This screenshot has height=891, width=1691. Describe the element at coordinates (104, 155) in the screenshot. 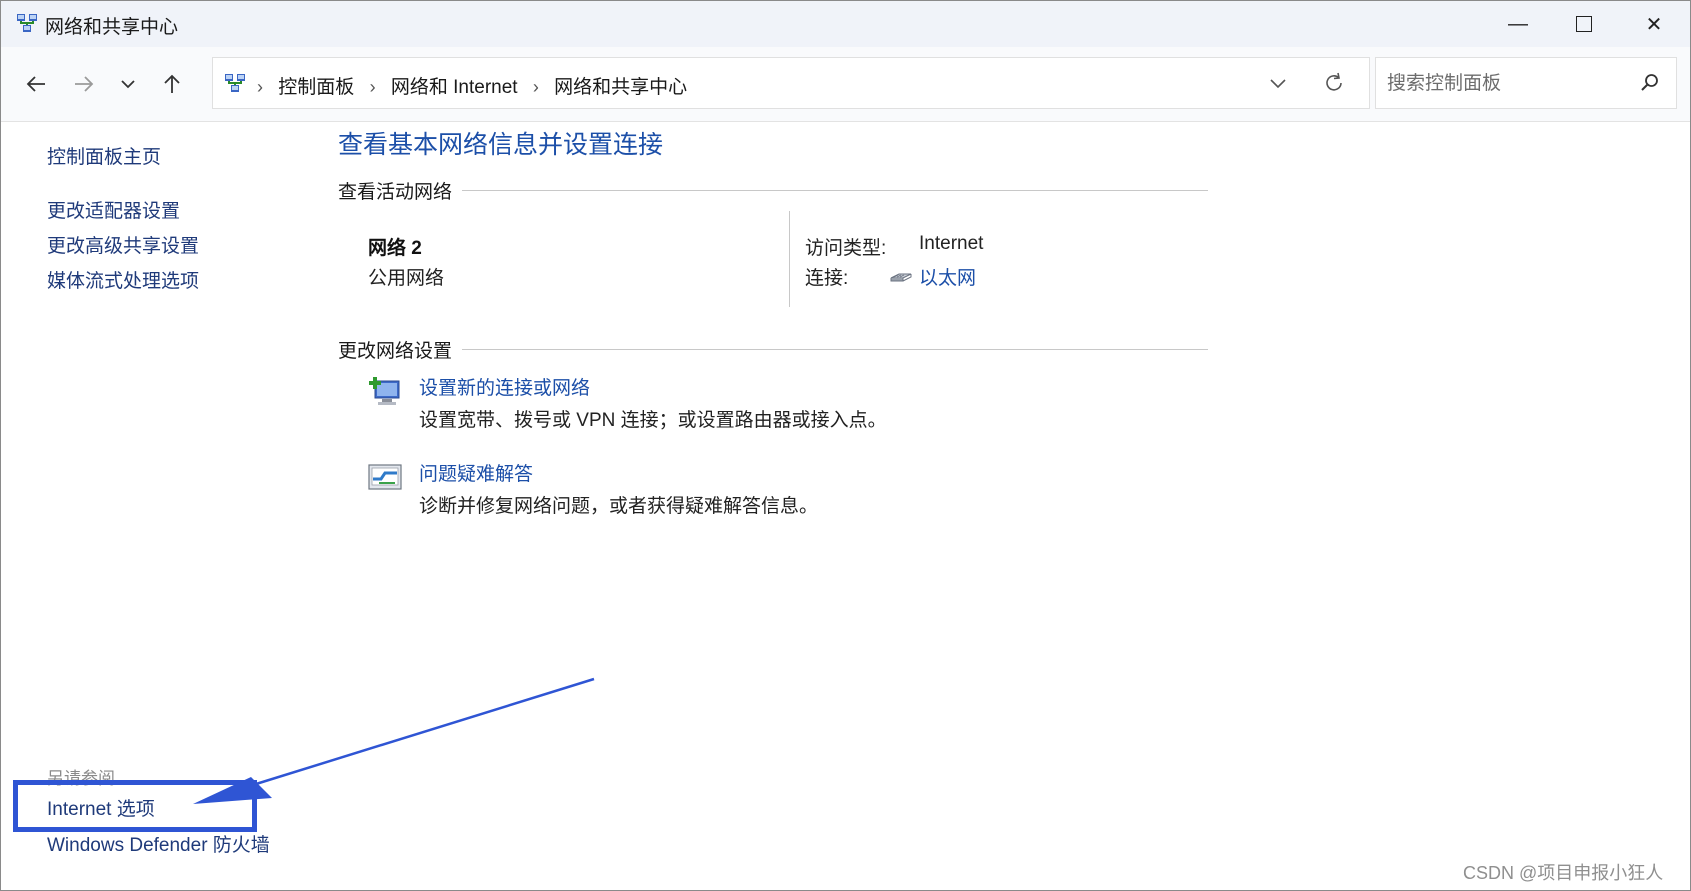

I see `sidebar-item-home: 控制面板主页` at that location.